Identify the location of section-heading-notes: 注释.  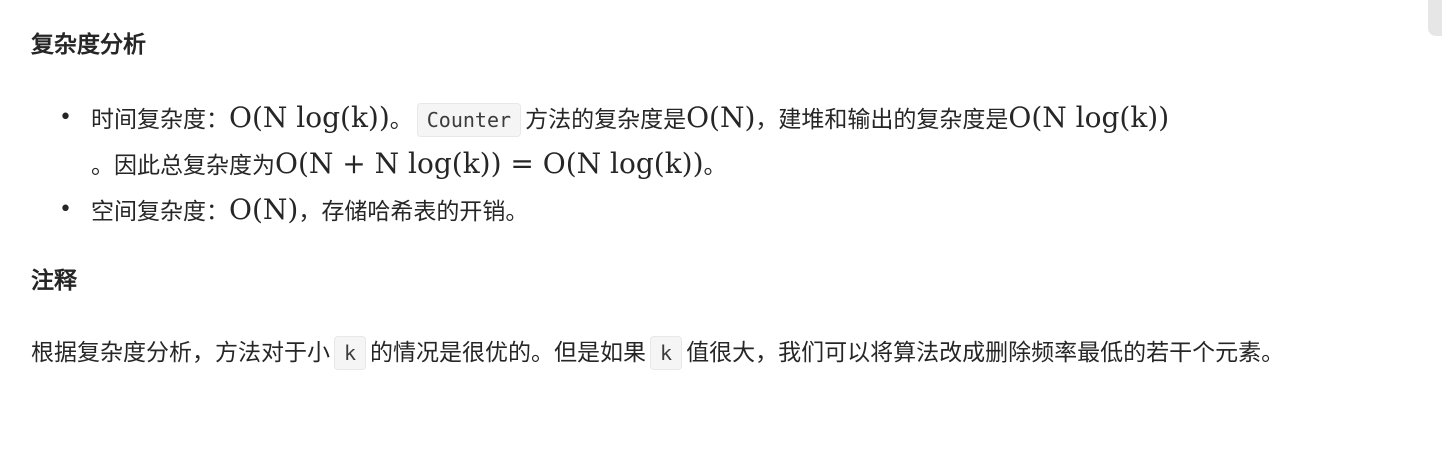
(54, 281).